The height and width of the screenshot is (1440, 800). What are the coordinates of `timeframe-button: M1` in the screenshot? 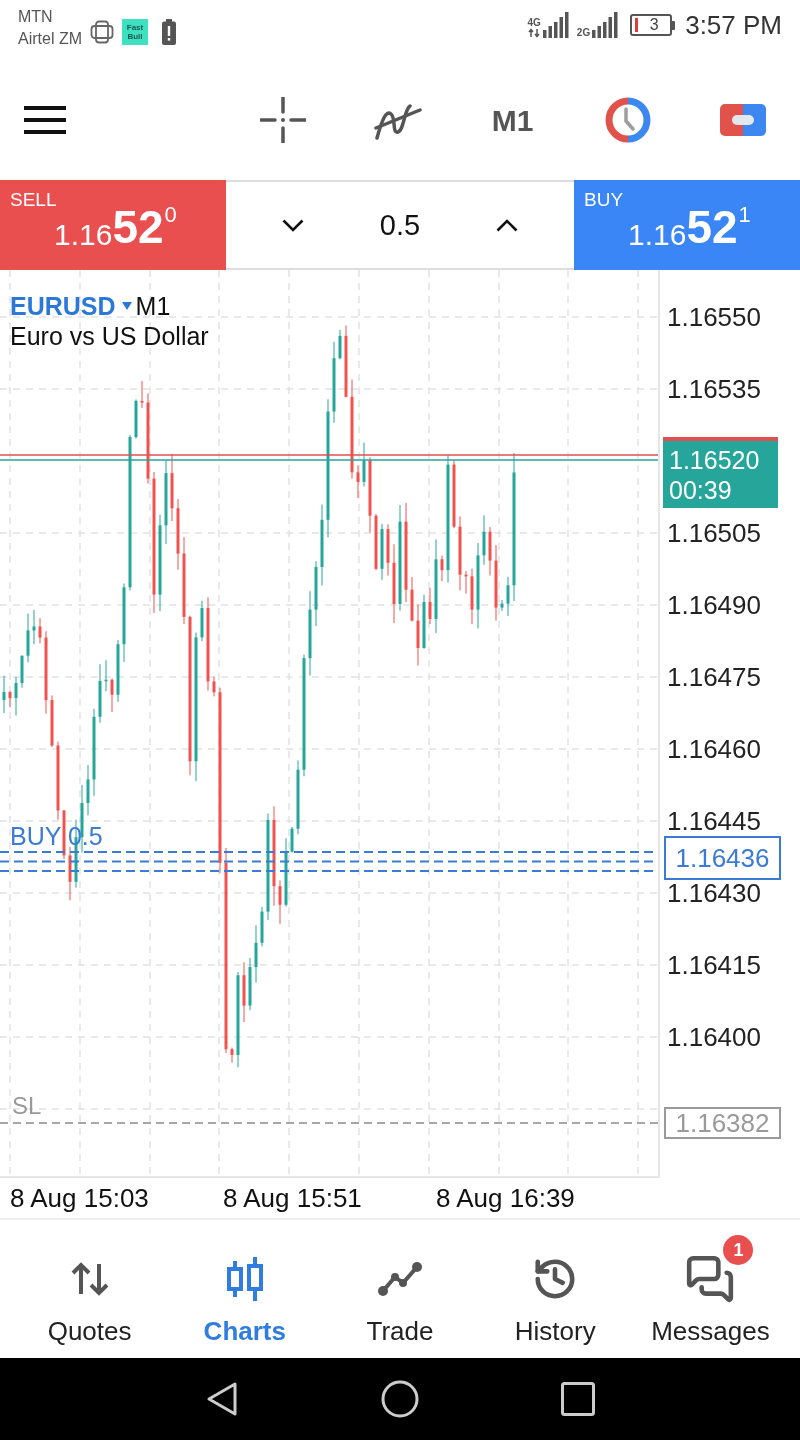 It's located at (512, 120).